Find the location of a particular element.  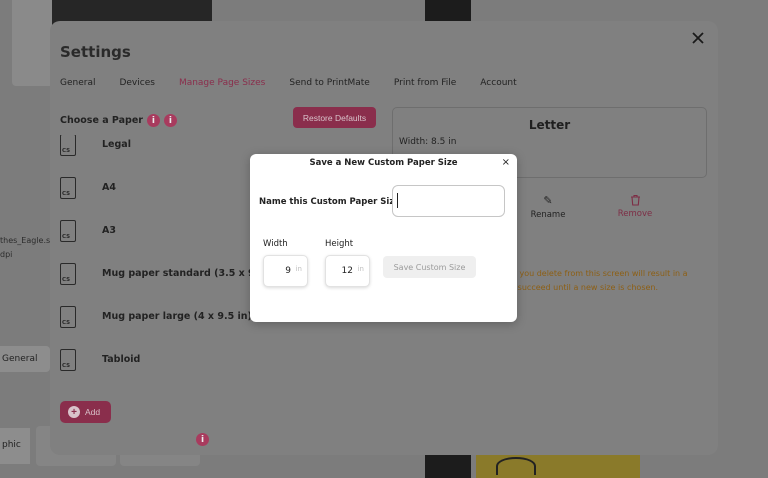

paper-name: Mug paper large (4 x 9.5 in) is located at coordinates (177, 316).